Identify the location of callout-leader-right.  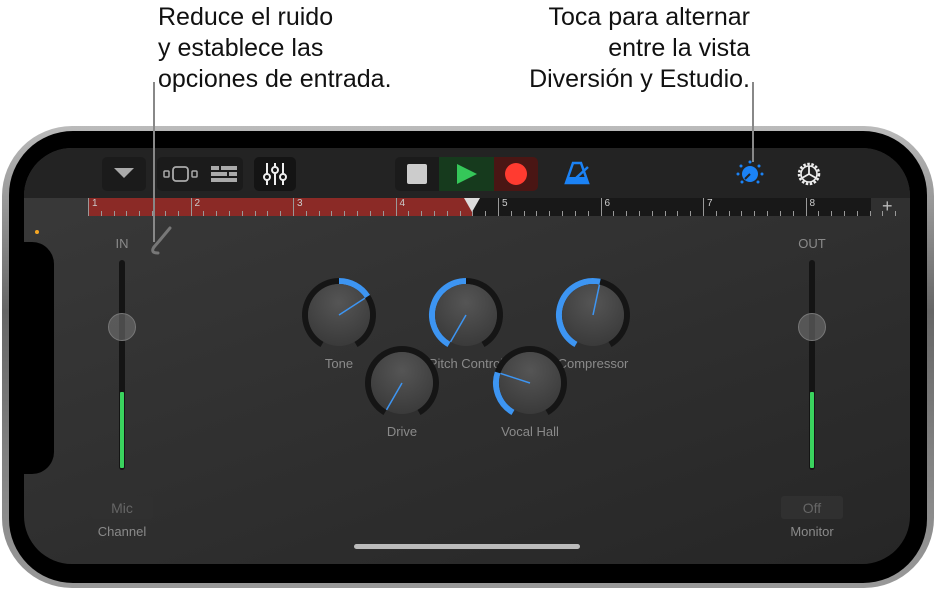
(753, 122).